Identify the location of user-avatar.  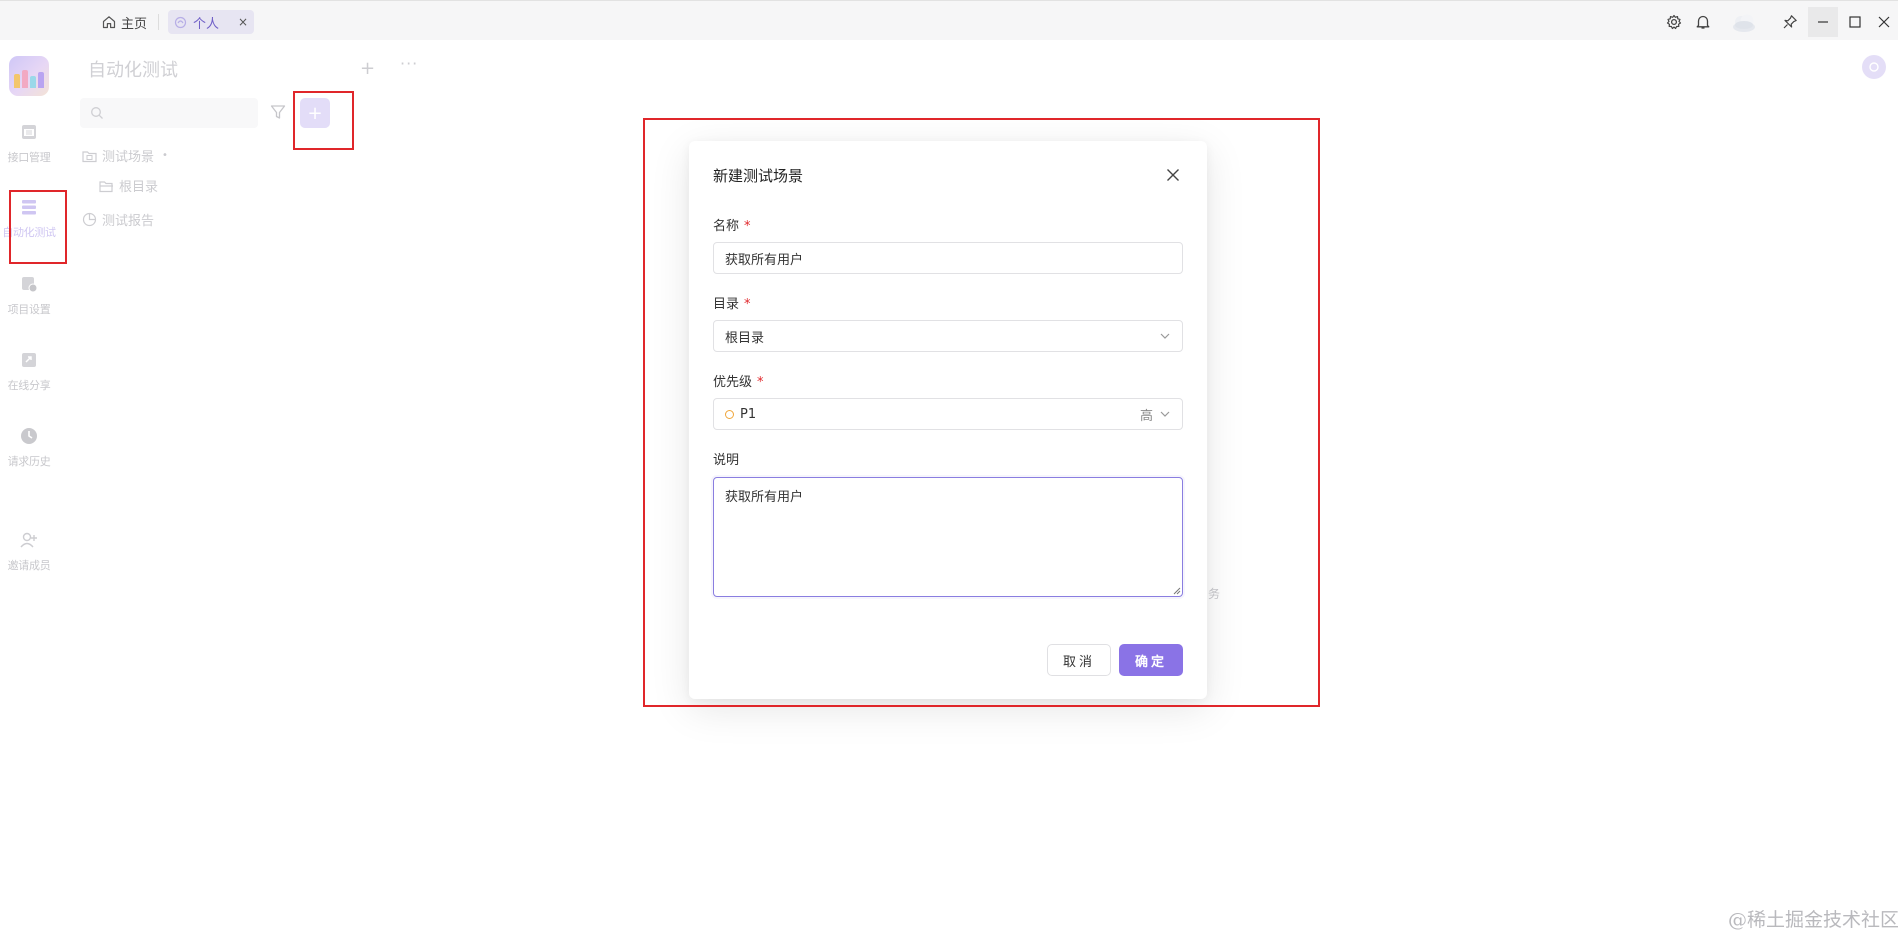
(1744, 22).